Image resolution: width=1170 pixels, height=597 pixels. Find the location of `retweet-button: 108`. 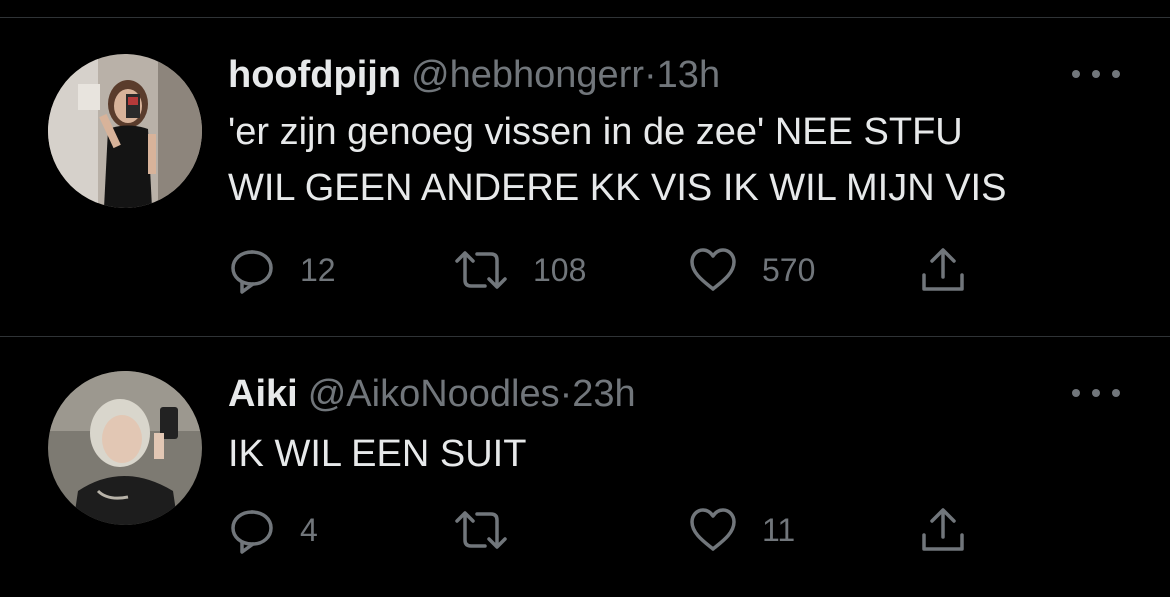

retweet-button: 108 is located at coordinates (519, 270).